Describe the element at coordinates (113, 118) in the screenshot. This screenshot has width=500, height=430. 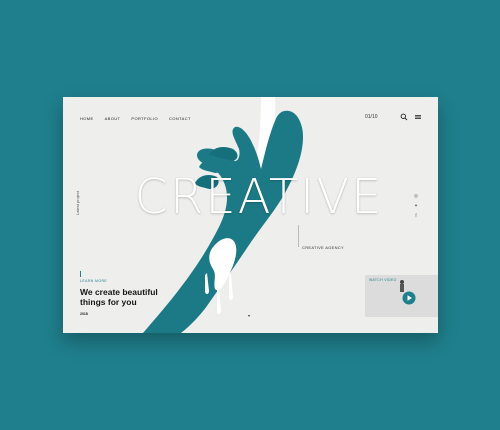
I see `nav-item-about: ABOUT` at that location.